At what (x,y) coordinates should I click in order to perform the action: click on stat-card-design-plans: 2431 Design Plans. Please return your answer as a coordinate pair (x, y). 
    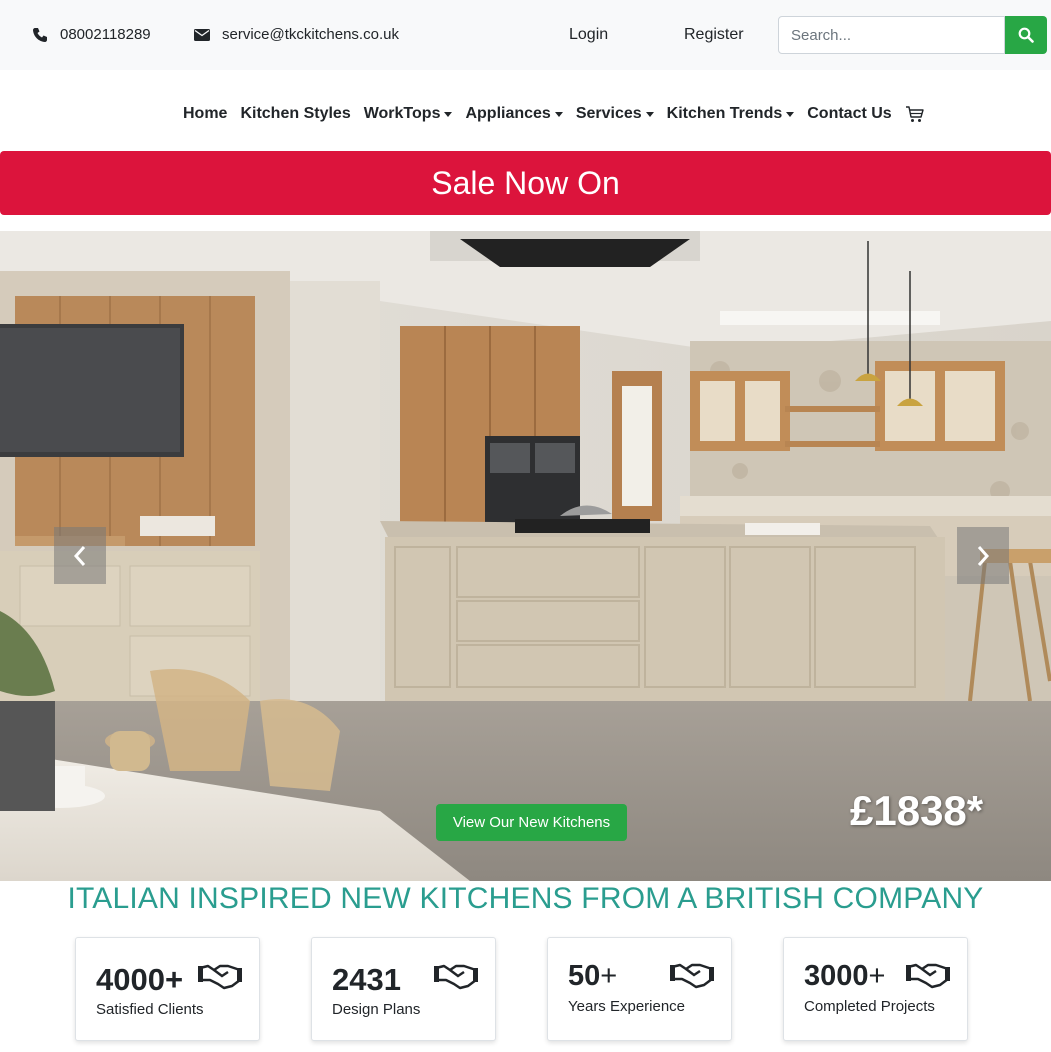
    Looking at the image, I should click on (403, 989).